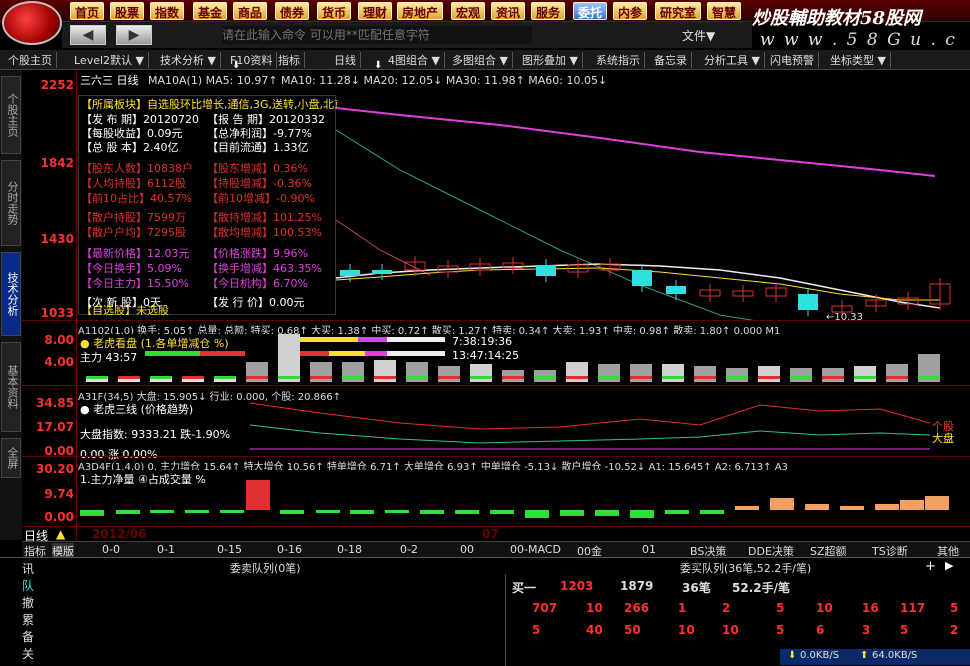 The width and height of the screenshot is (970, 666). What do you see at coordinates (28, 653) in the screenshot?
I see `queue-side-tab: 关` at bounding box center [28, 653].